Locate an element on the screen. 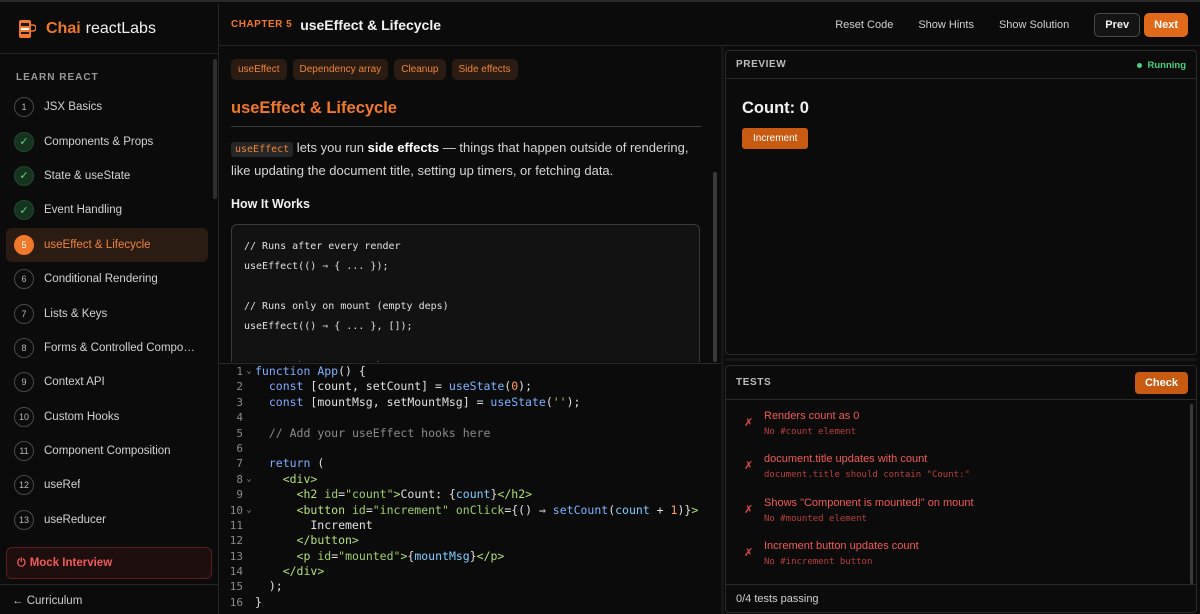 Image resolution: width=1200 pixels, height=614 pixels. sidebar-item: ✓ Components & Props is located at coordinates (107, 141).